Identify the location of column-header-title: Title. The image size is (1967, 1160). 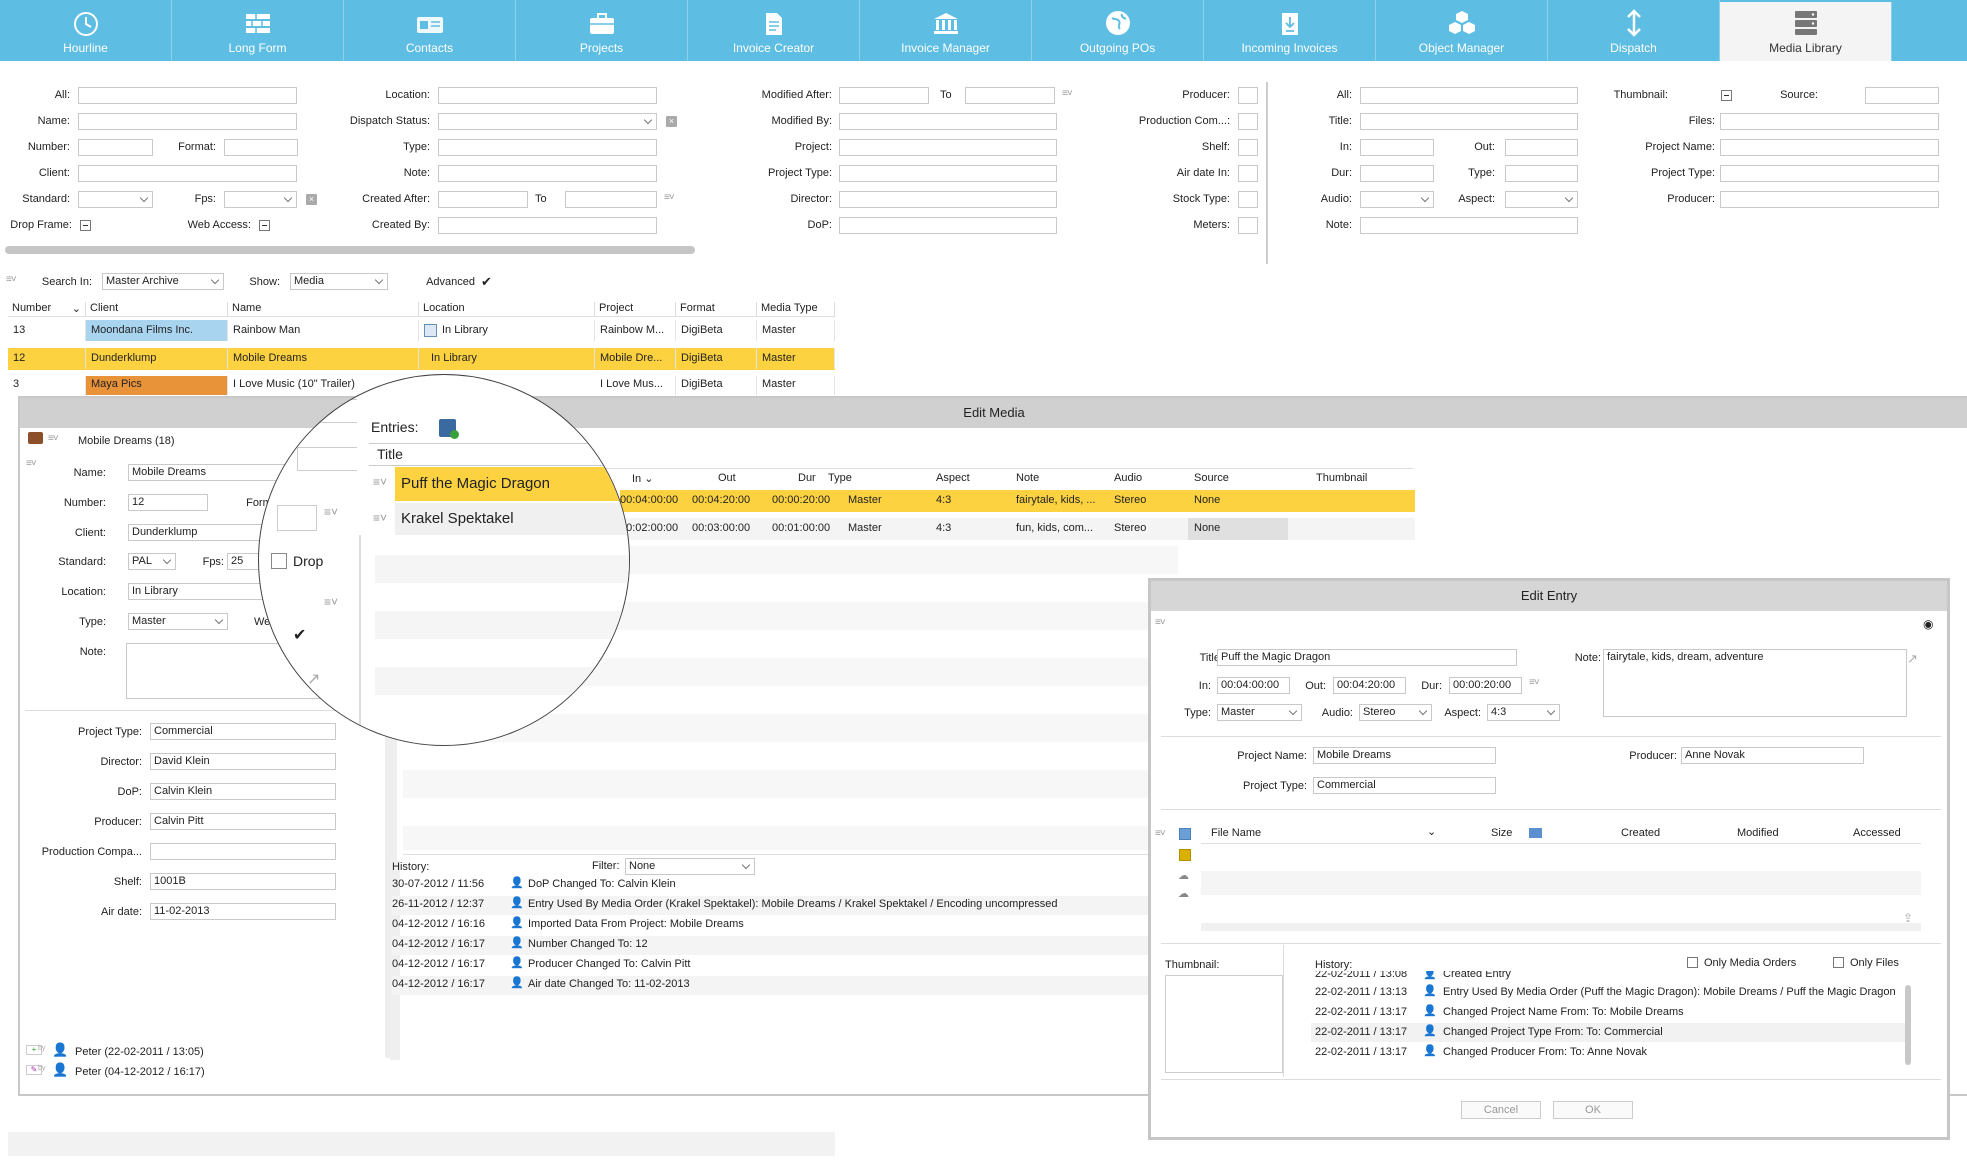
(390, 454).